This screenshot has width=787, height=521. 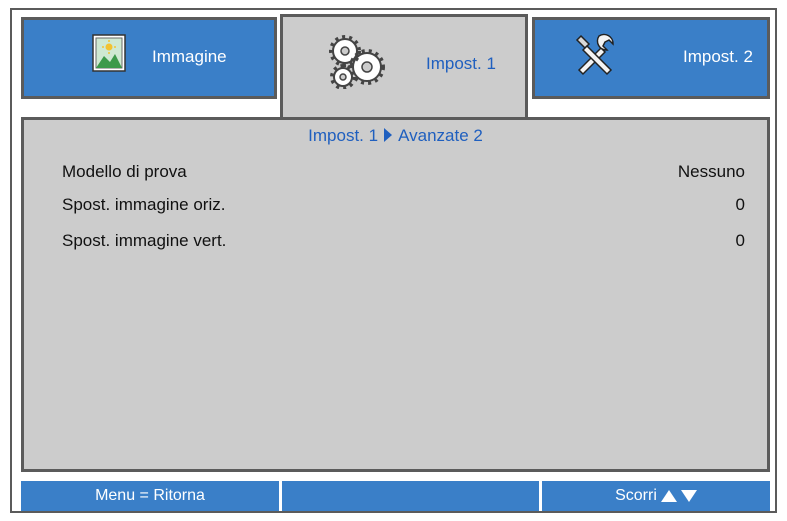 What do you see at coordinates (718, 56) in the screenshot?
I see `tab-impost2-label: Impost. 2` at bounding box center [718, 56].